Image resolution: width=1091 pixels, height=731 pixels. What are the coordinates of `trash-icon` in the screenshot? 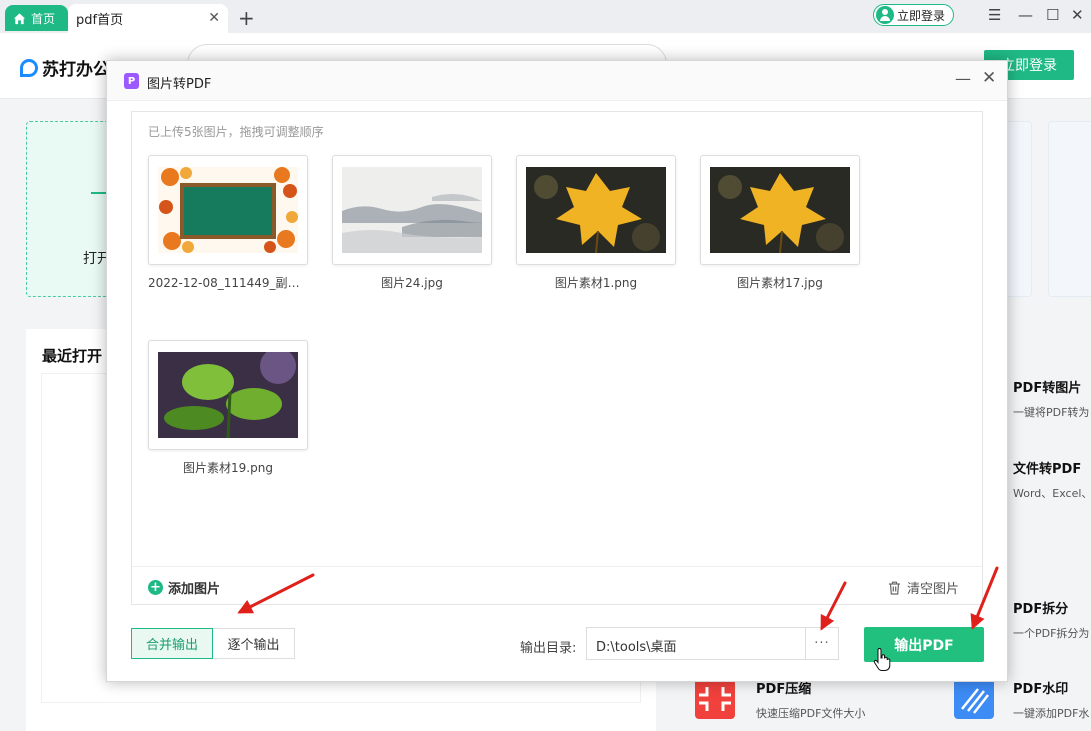 It's located at (894, 588).